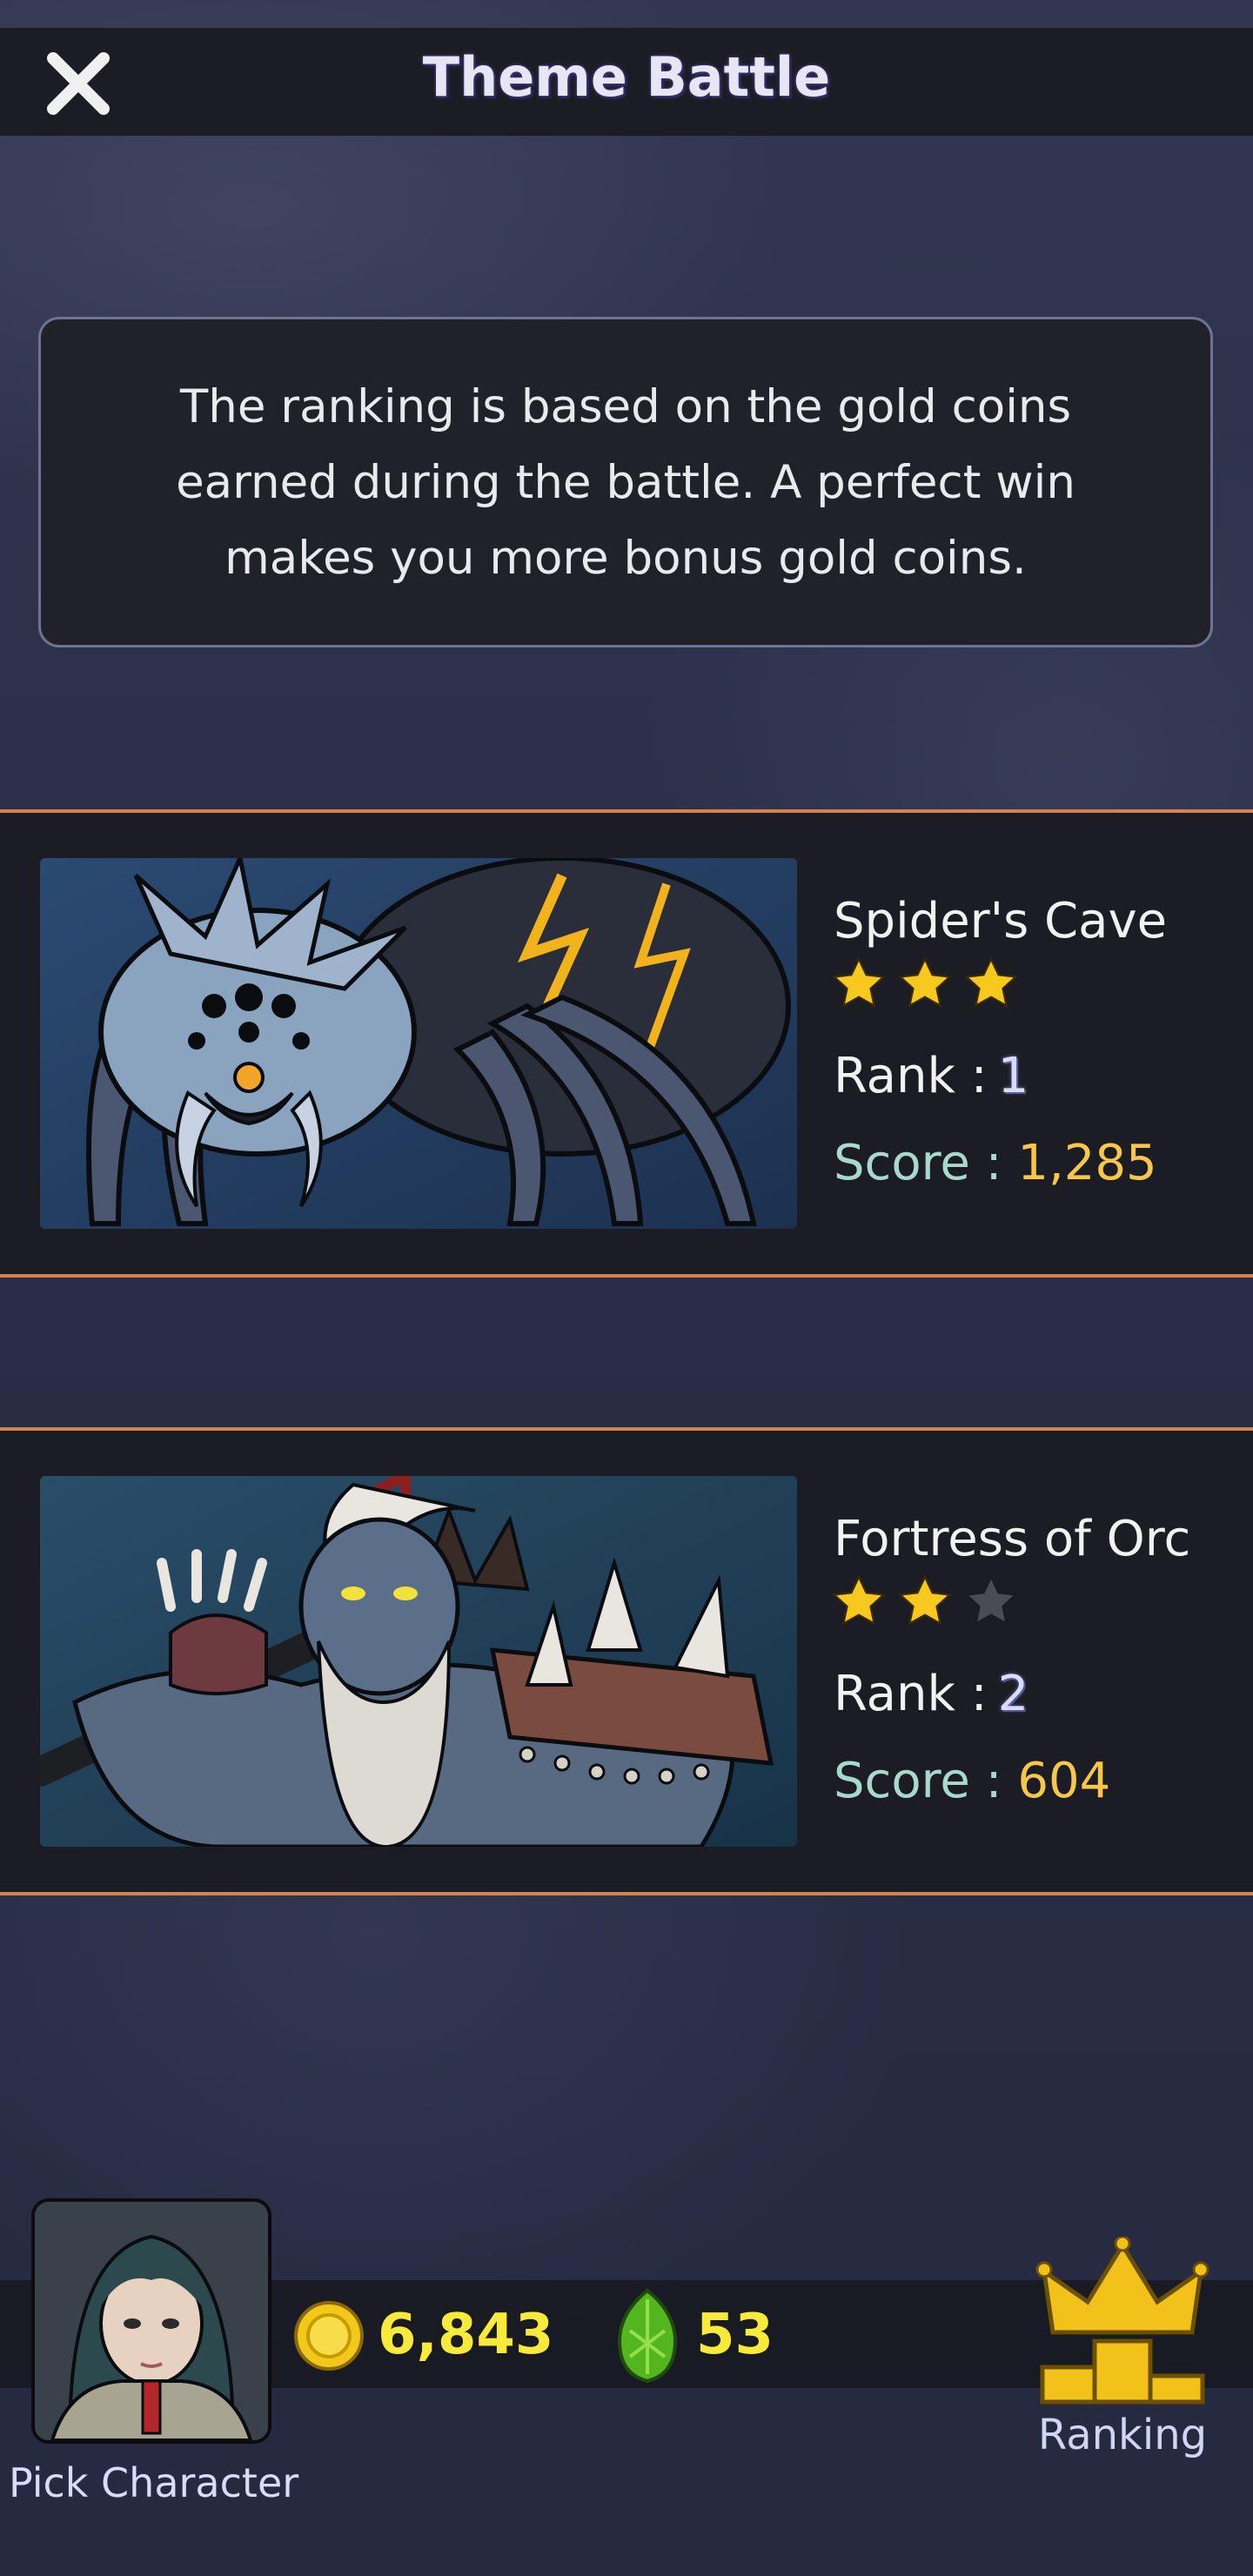 The image size is (1253, 2576). I want to click on rank-row: Rank :1, so click(932, 1076).